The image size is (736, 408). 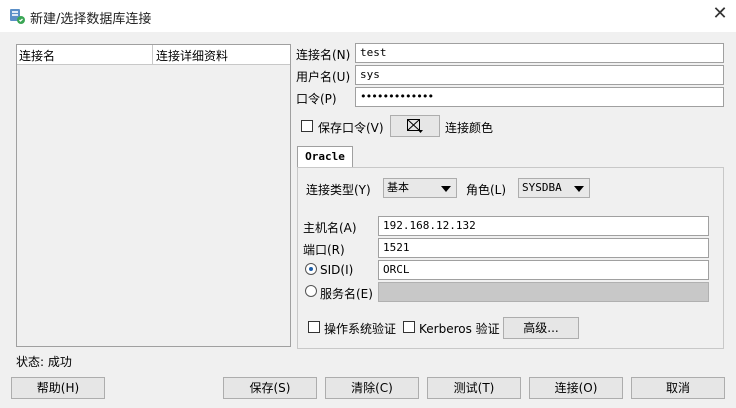 What do you see at coordinates (543, 270) in the screenshot?
I see `sid-input: ORCL` at bounding box center [543, 270].